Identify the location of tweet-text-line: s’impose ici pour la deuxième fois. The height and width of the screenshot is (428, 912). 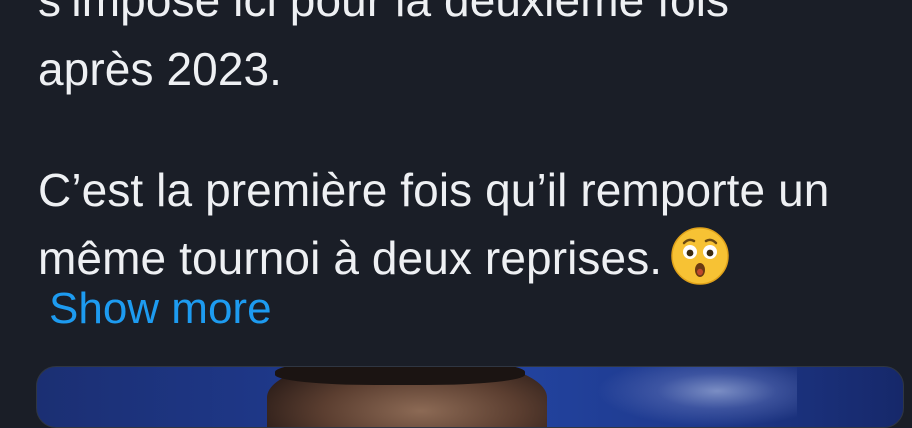
(384, 13).